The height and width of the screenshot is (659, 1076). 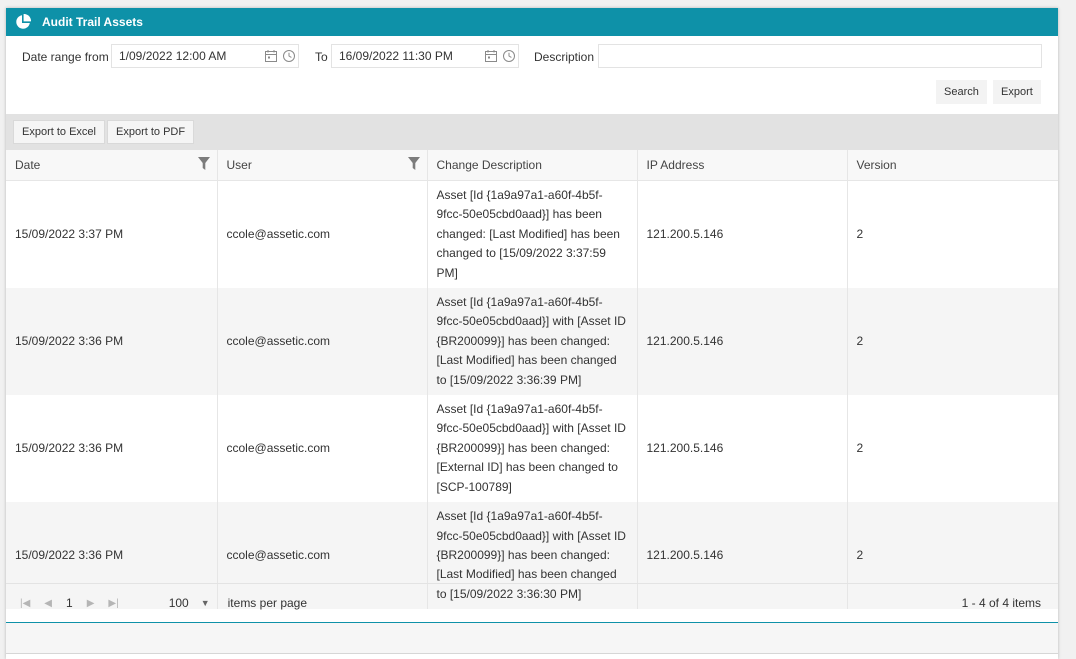 I want to click on page-size-dropdown: 100 ▼, so click(x=189, y=603).